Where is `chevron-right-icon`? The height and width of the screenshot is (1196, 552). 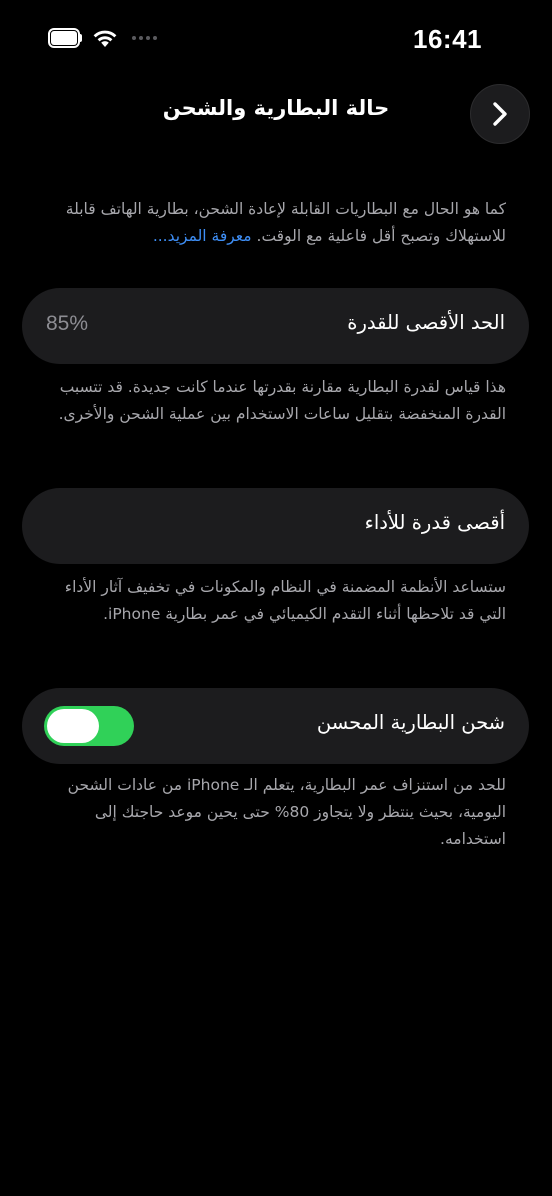 chevron-right-icon is located at coordinates (500, 114).